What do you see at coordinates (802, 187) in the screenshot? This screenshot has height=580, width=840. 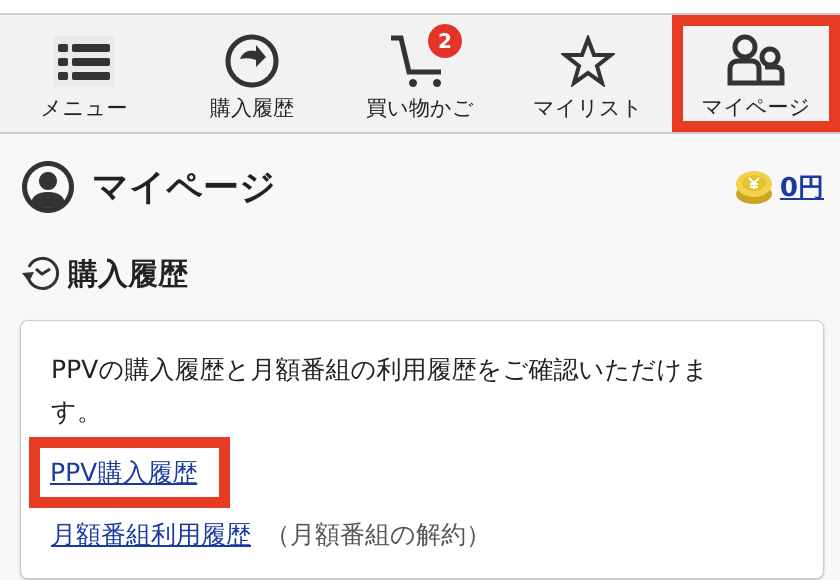 I see `balance-link: 0円` at bounding box center [802, 187].